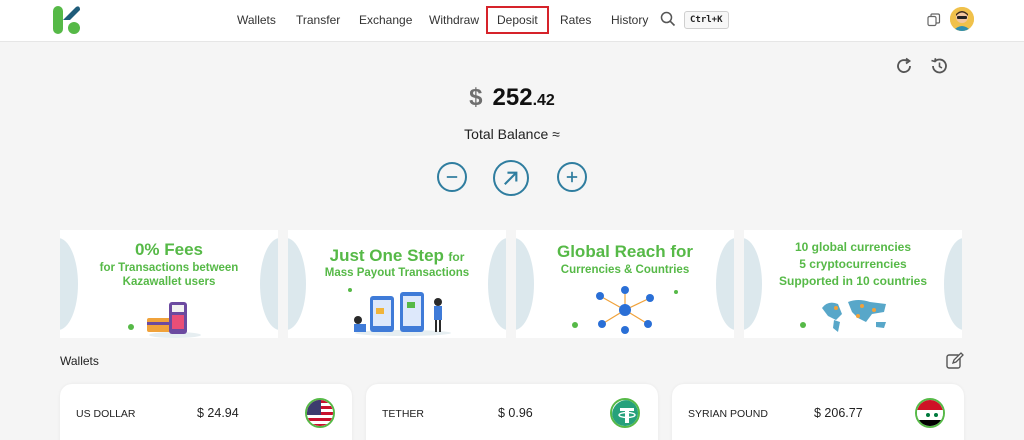  I want to click on banner-line: 5 cryptocurrencies, so click(853, 264).